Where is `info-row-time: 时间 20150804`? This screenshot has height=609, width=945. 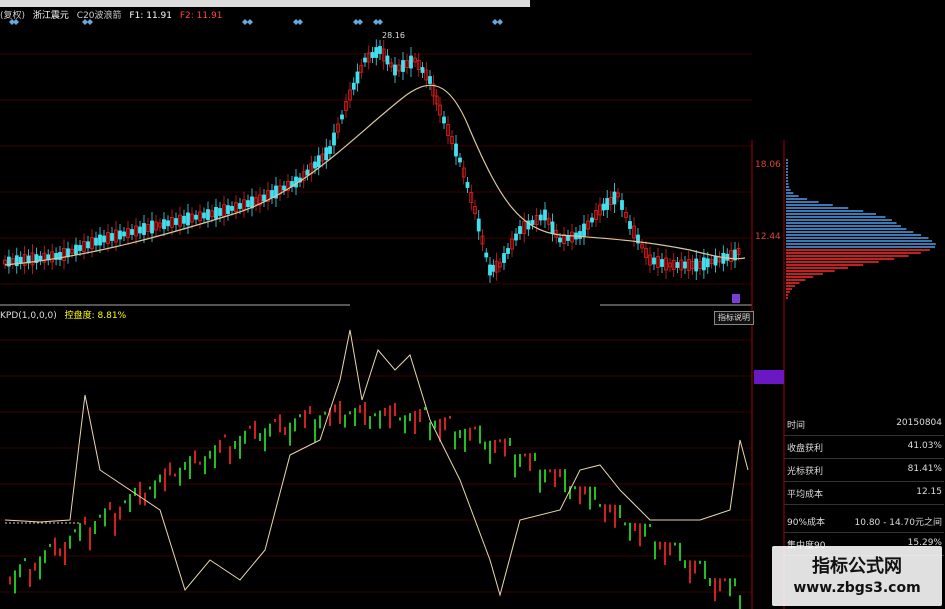
info-row-time: 时间 20150804 is located at coordinates (864, 424).